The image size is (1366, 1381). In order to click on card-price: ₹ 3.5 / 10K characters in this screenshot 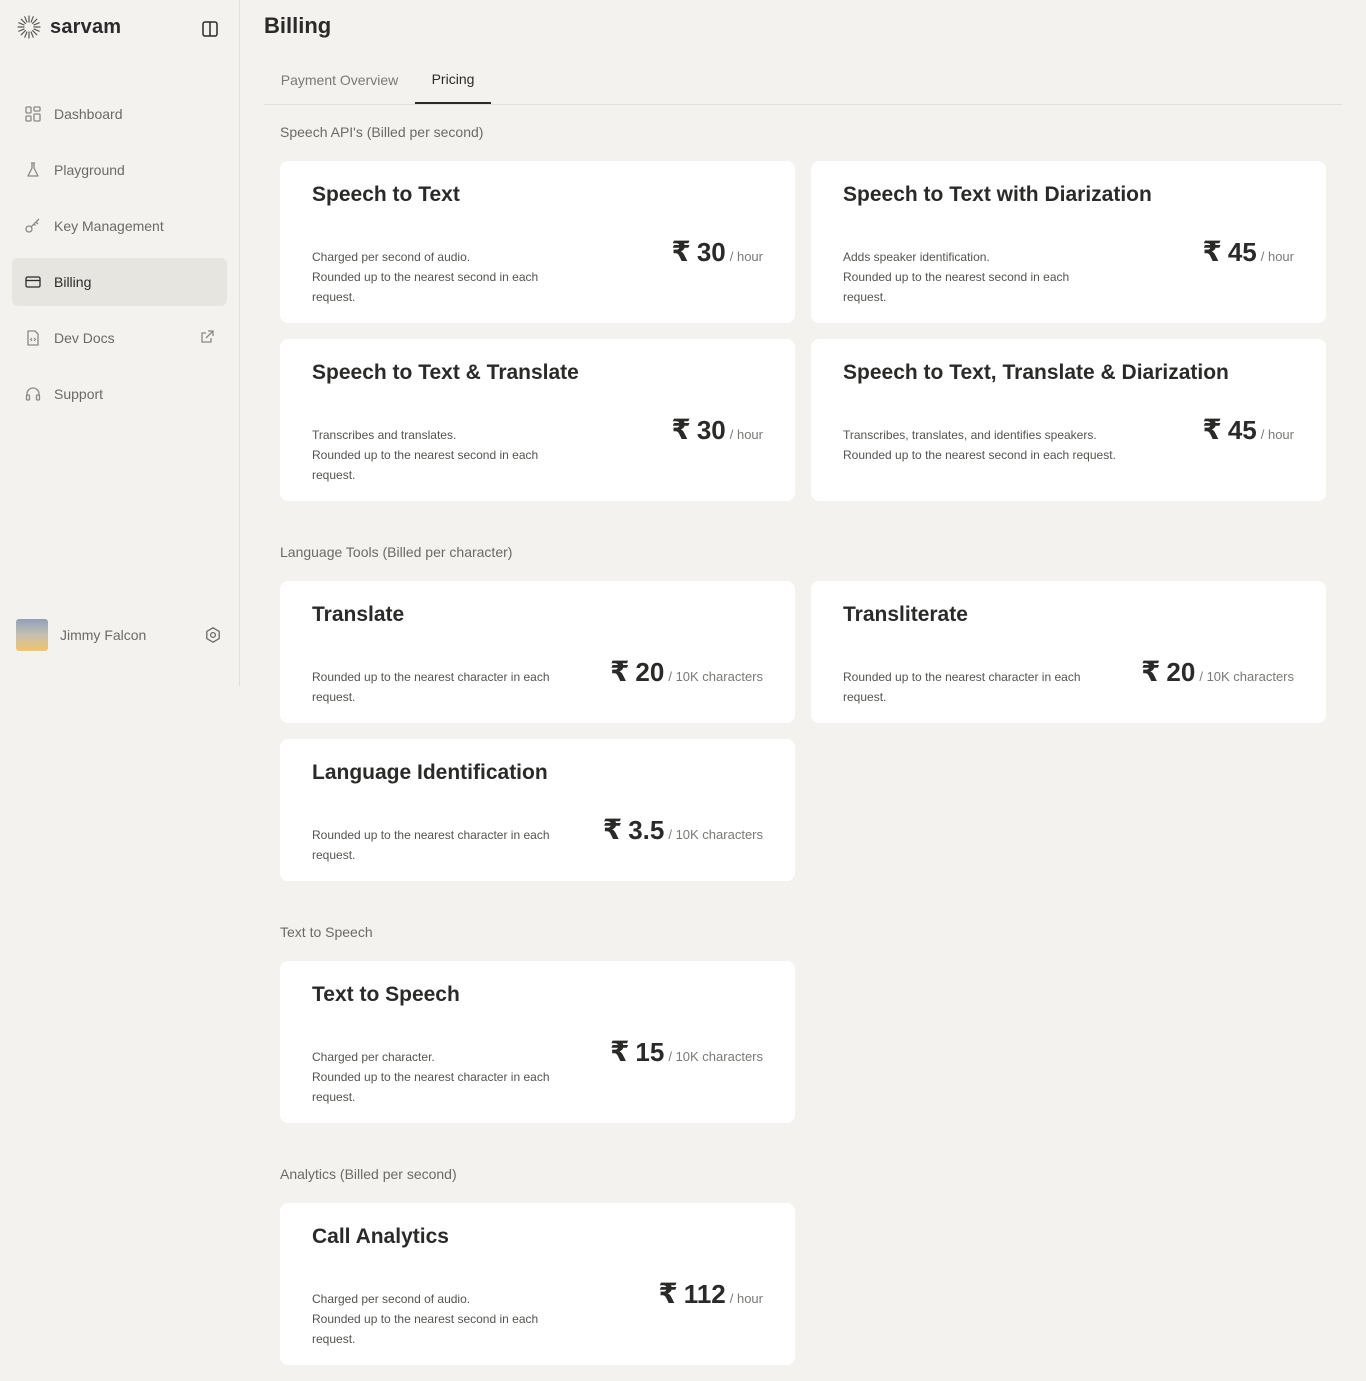, I will do `click(683, 829)`.